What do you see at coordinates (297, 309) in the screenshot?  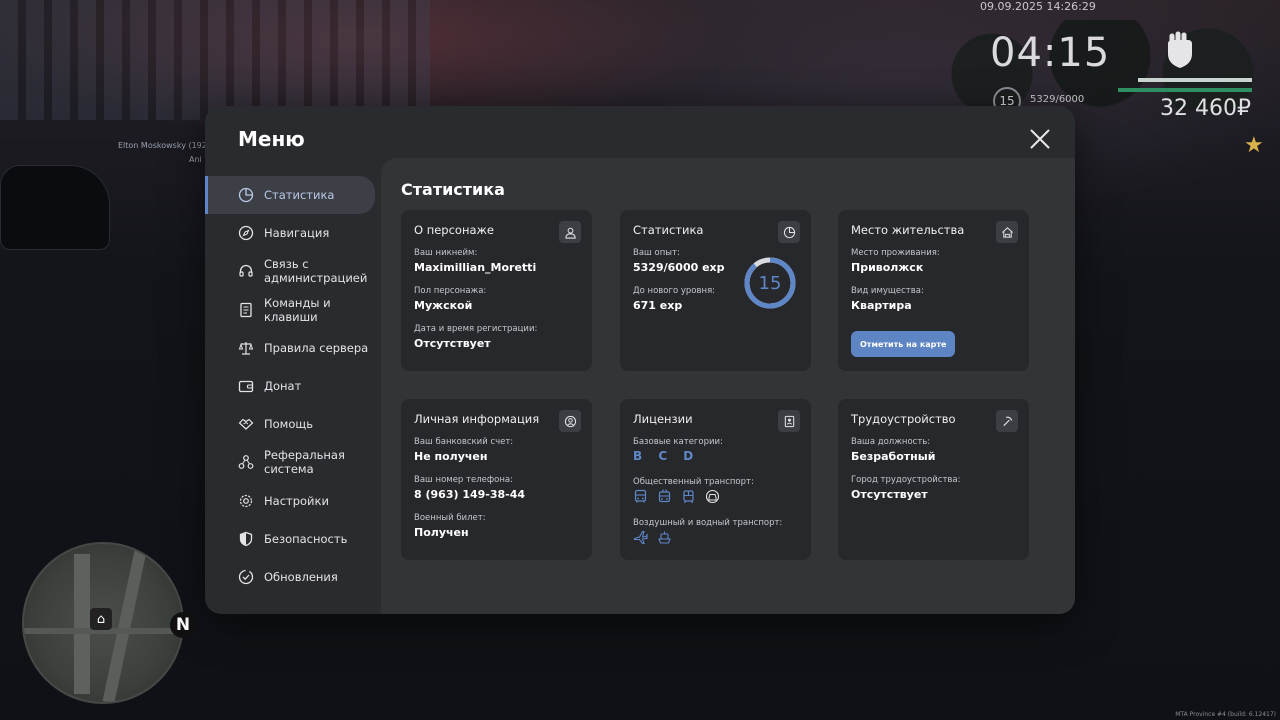 I see `sidebar-item-label: Команды и клавиши` at bounding box center [297, 309].